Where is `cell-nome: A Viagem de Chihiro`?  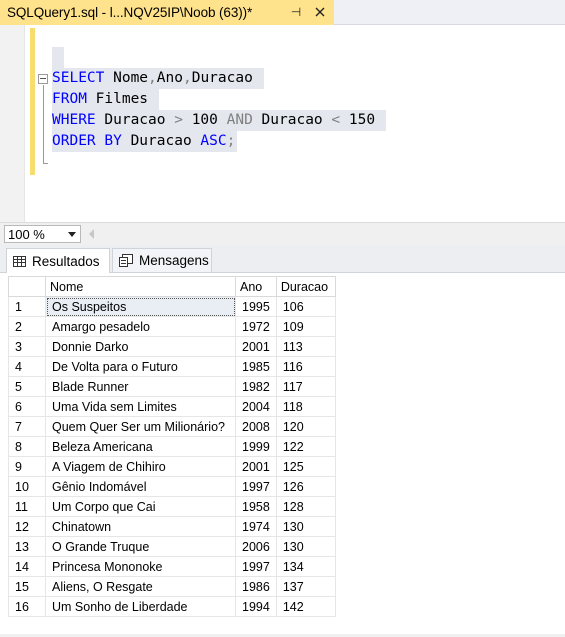 cell-nome: A Viagem de Chihiro is located at coordinates (140, 466).